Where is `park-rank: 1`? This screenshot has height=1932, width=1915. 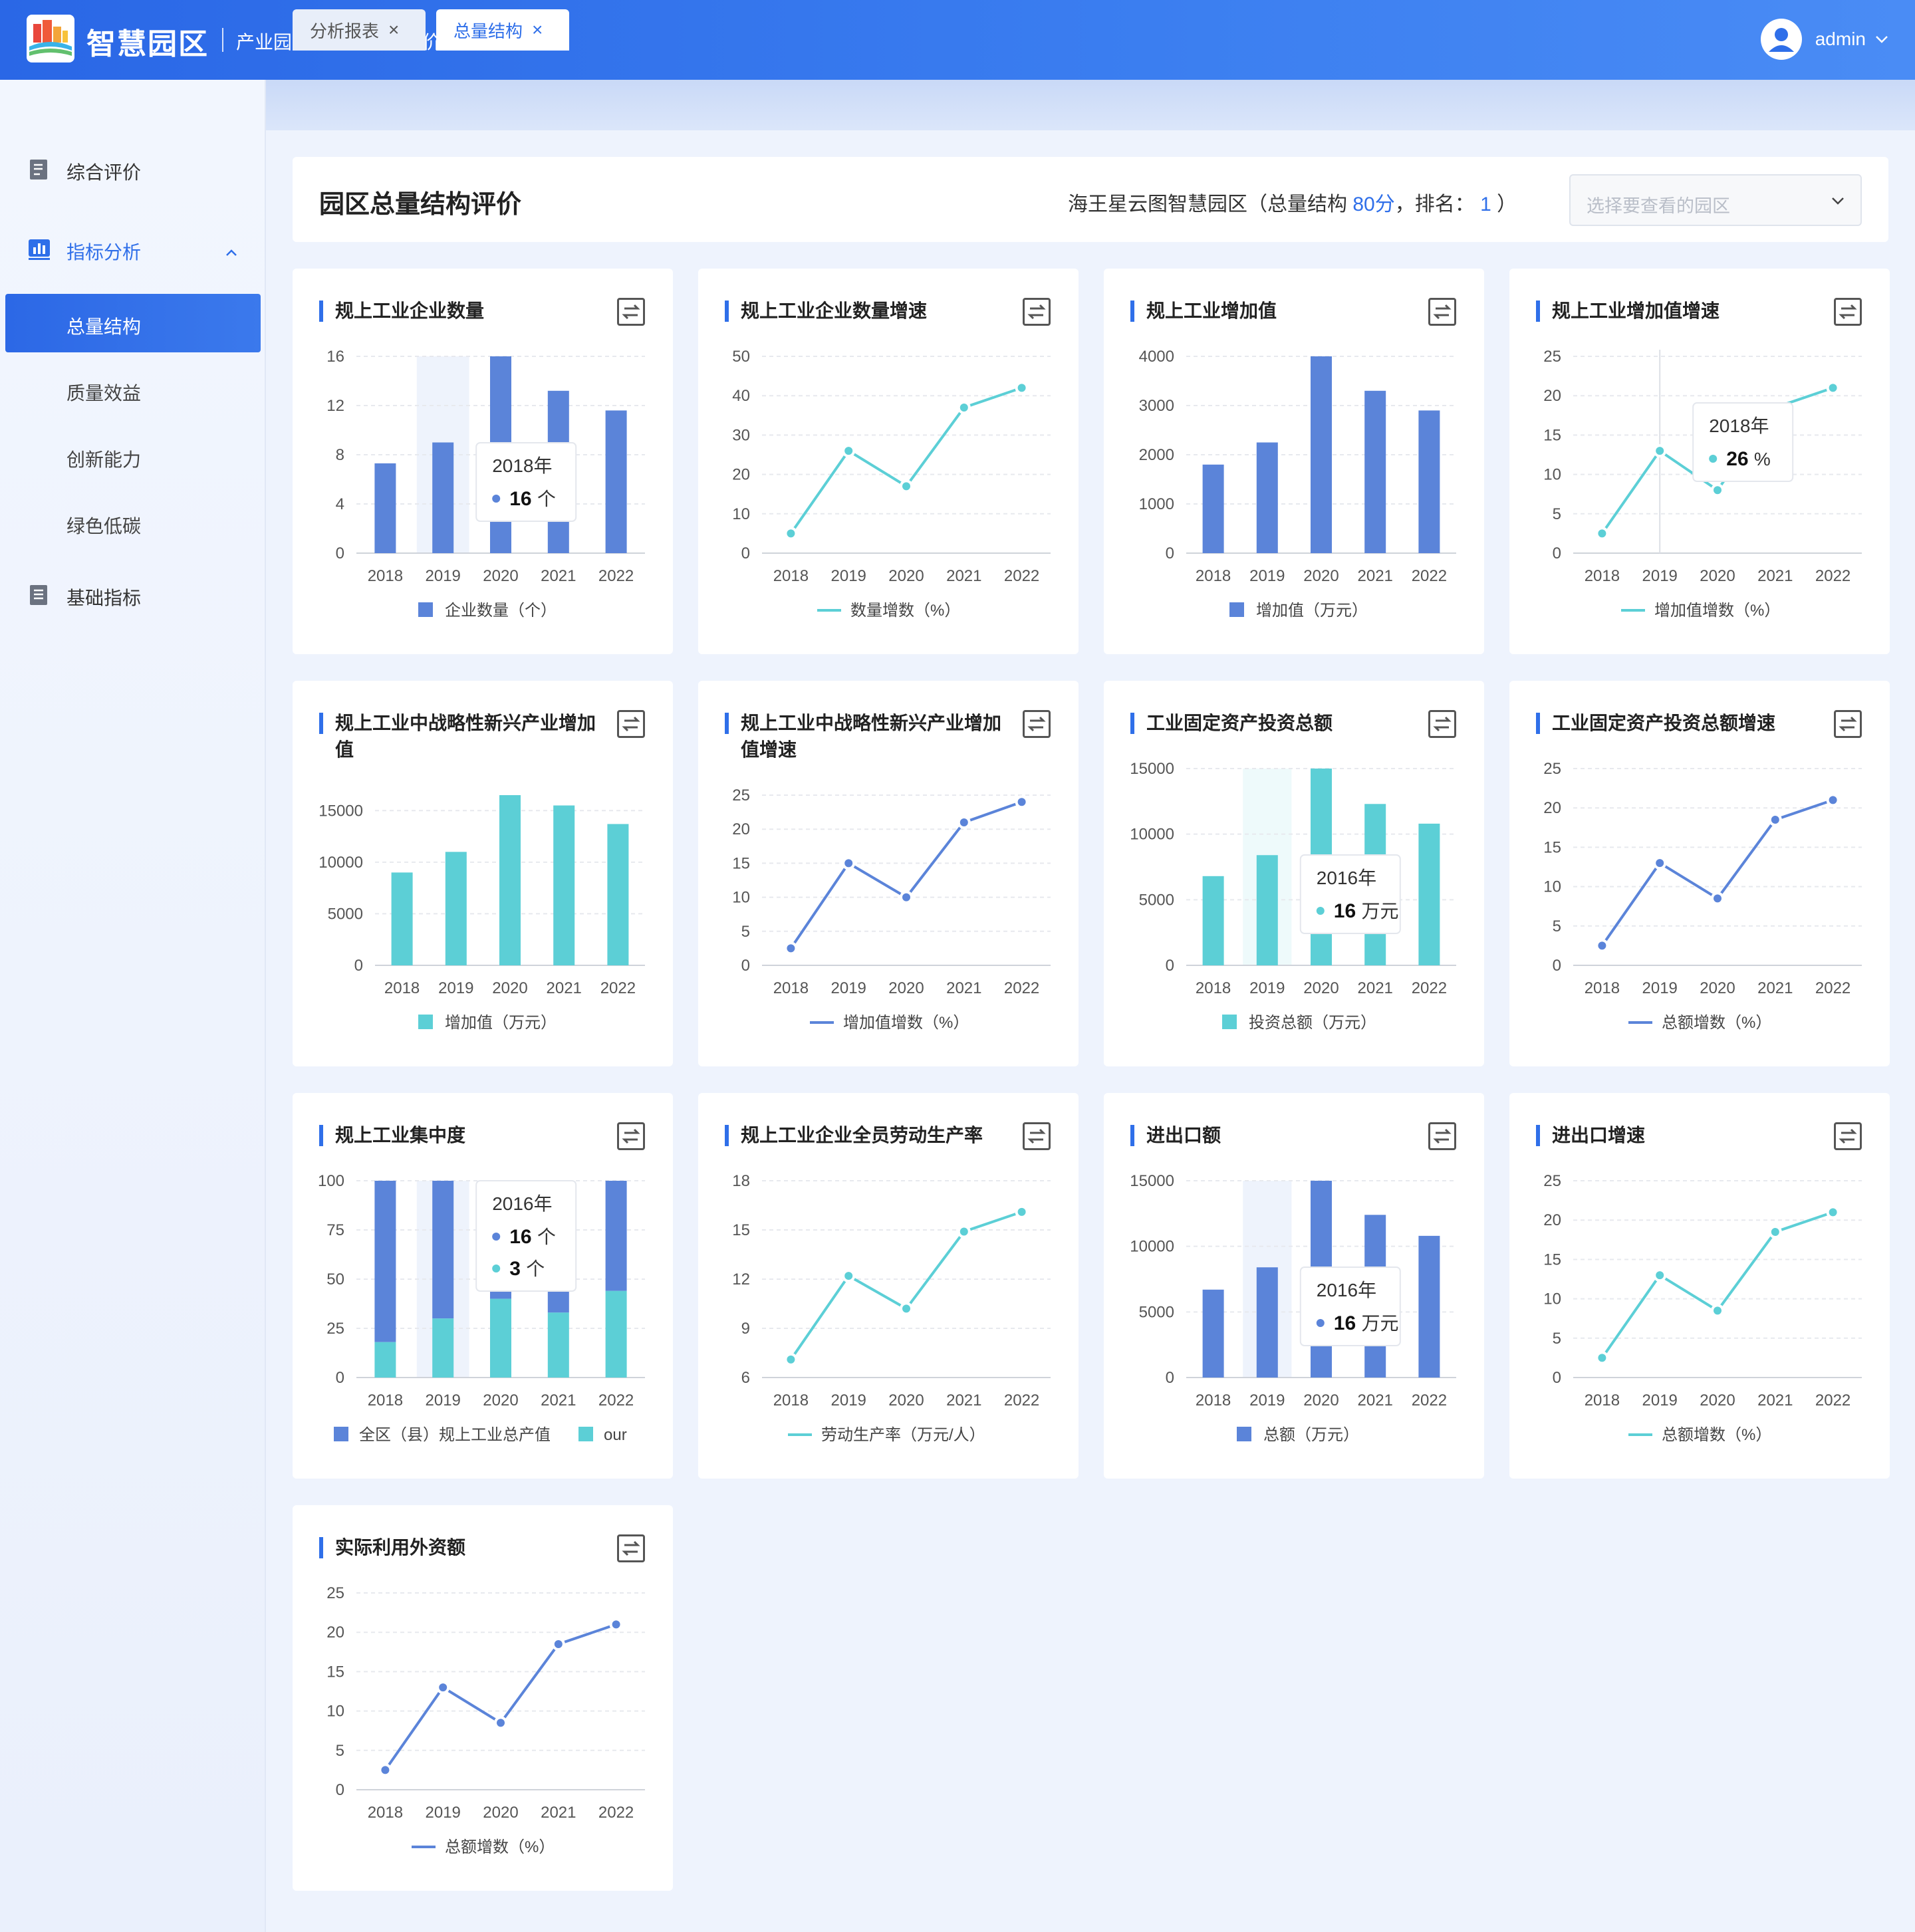
park-rank: 1 is located at coordinates (1485, 204).